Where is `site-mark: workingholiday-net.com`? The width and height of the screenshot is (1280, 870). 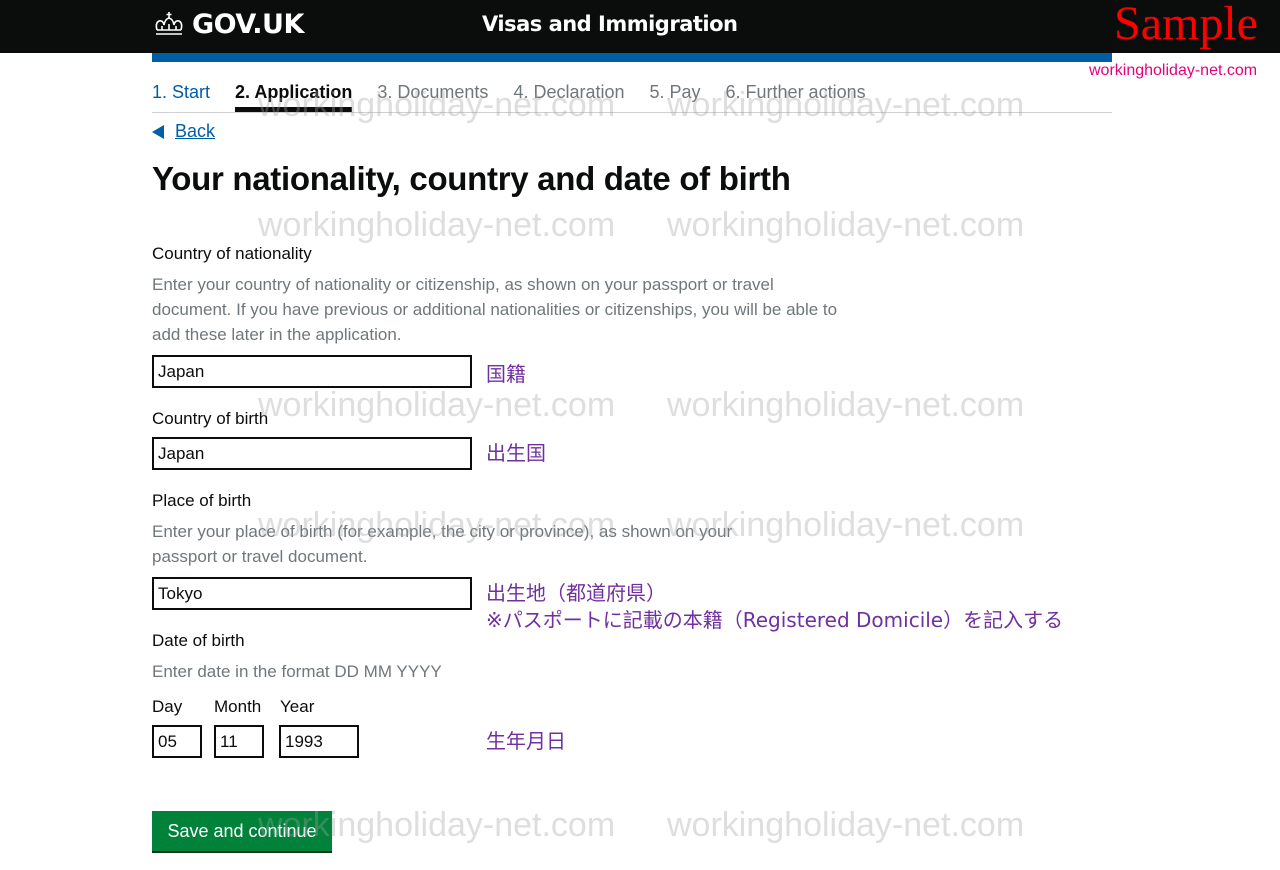 site-mark: workingholiday-net.com is located at coordinates (1173, 70).